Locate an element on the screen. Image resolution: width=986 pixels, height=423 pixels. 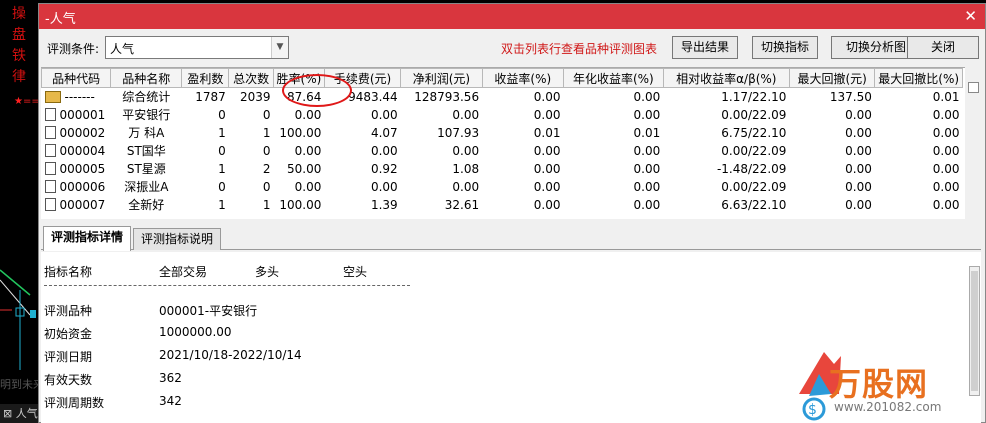
cell-code-text: 000005 is located at coordinates (82, 168).